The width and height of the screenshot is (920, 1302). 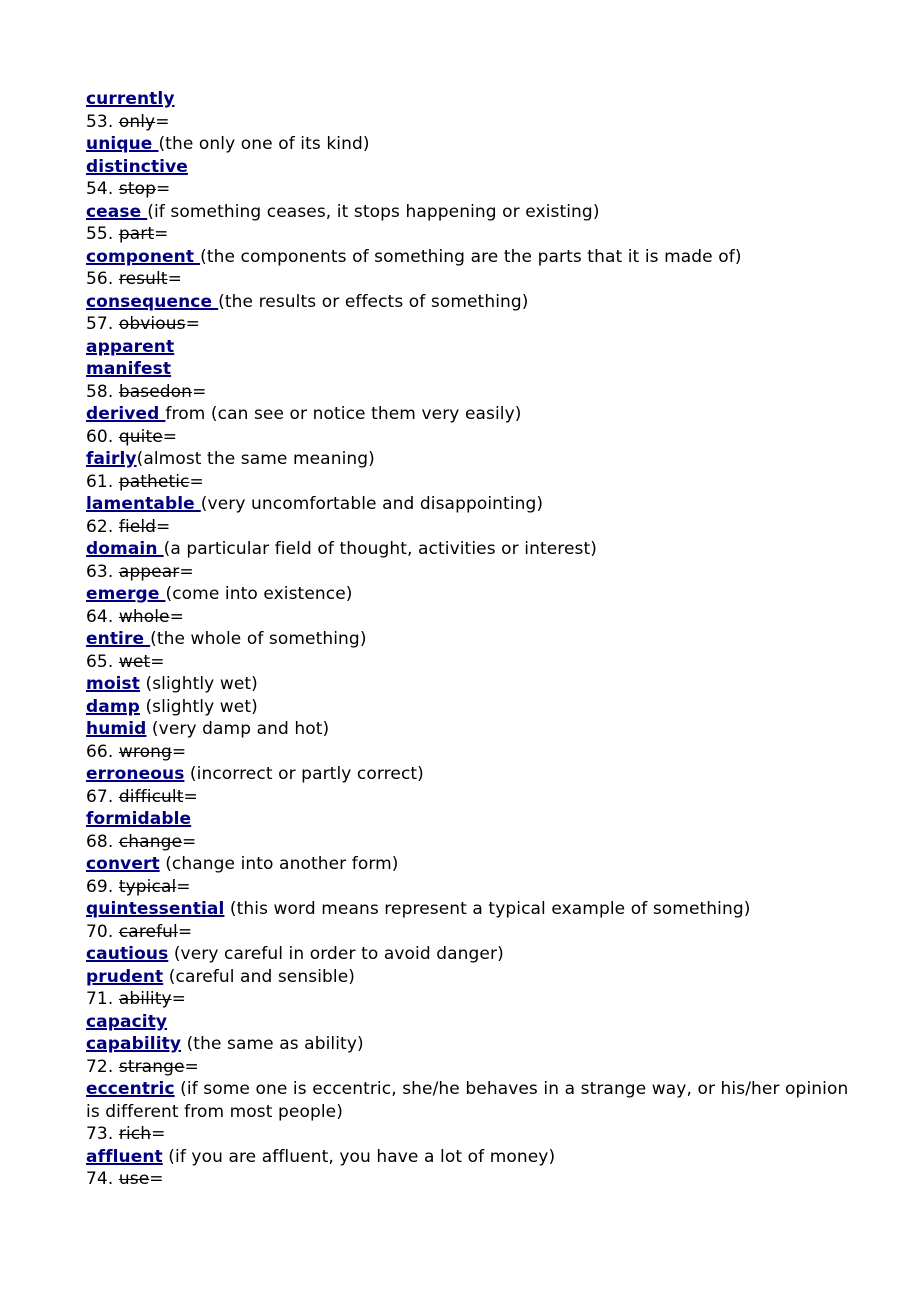 I want to click on struck-through-word: pathetic, so click(x=154, y=481).